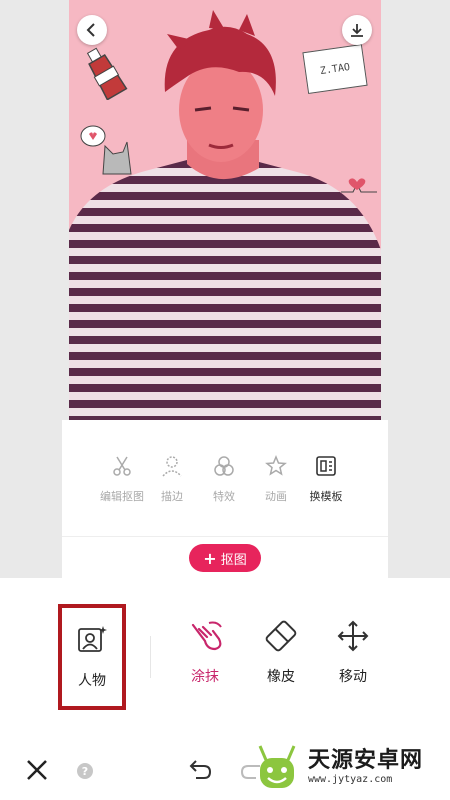 The height and width of the screenshot is (800, 450). What do you see at coordinates (172, 496) in the screenshot?
I see `tool-label: 描边` at bounding box center [172, 496].